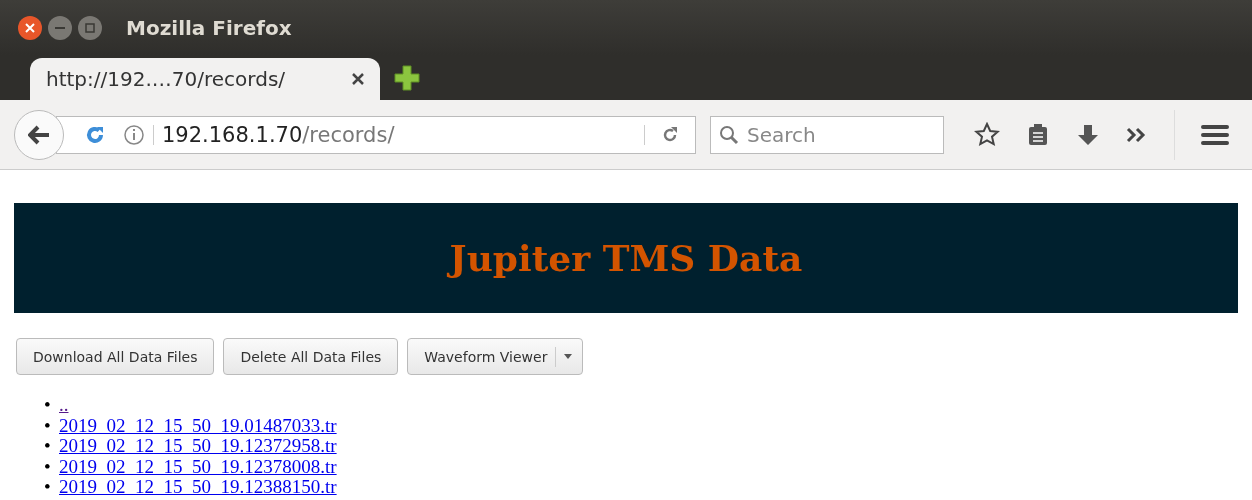  Describe the element at coordinates (407, 77) in the screenshot. I see `new-tab-button` at that location.